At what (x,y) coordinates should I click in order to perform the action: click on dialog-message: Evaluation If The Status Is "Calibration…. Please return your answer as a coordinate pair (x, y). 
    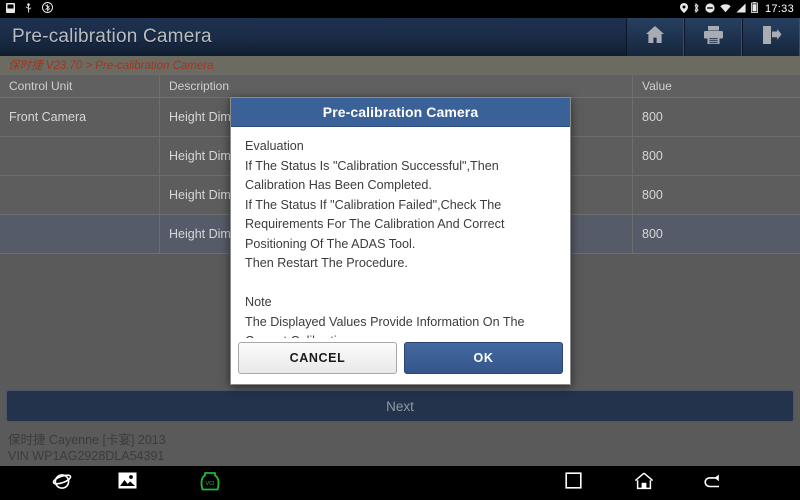
    Looking at the image, I should click on (385, 238).